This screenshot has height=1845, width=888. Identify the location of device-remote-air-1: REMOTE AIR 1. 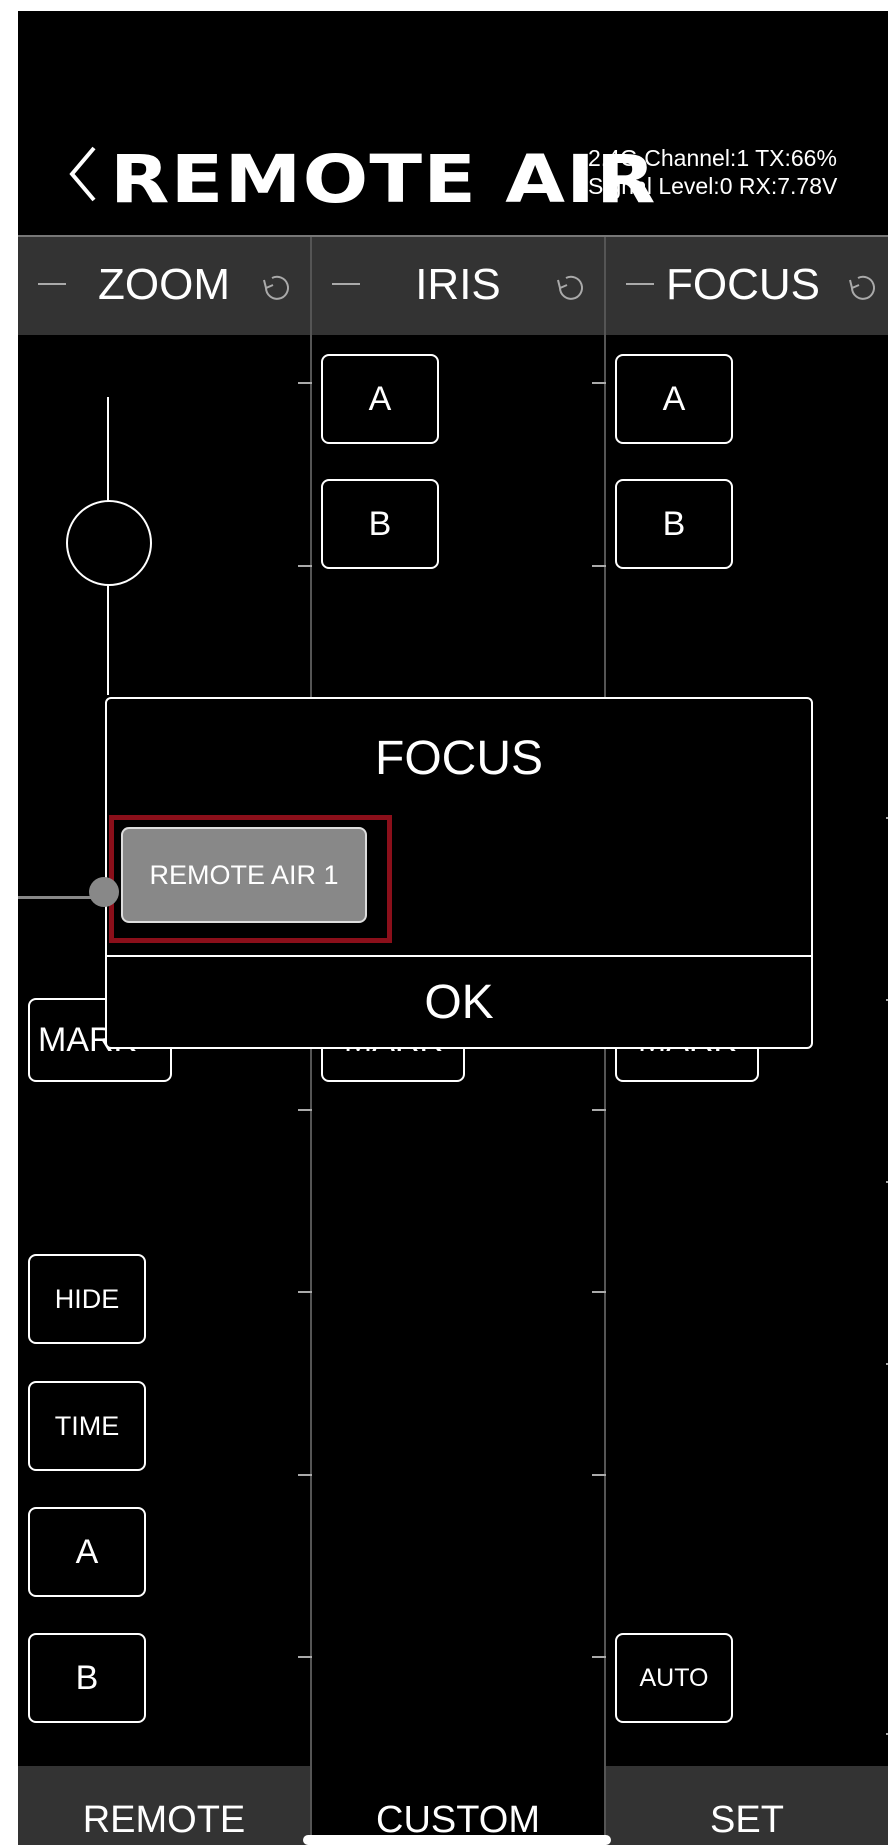
(244, 875).